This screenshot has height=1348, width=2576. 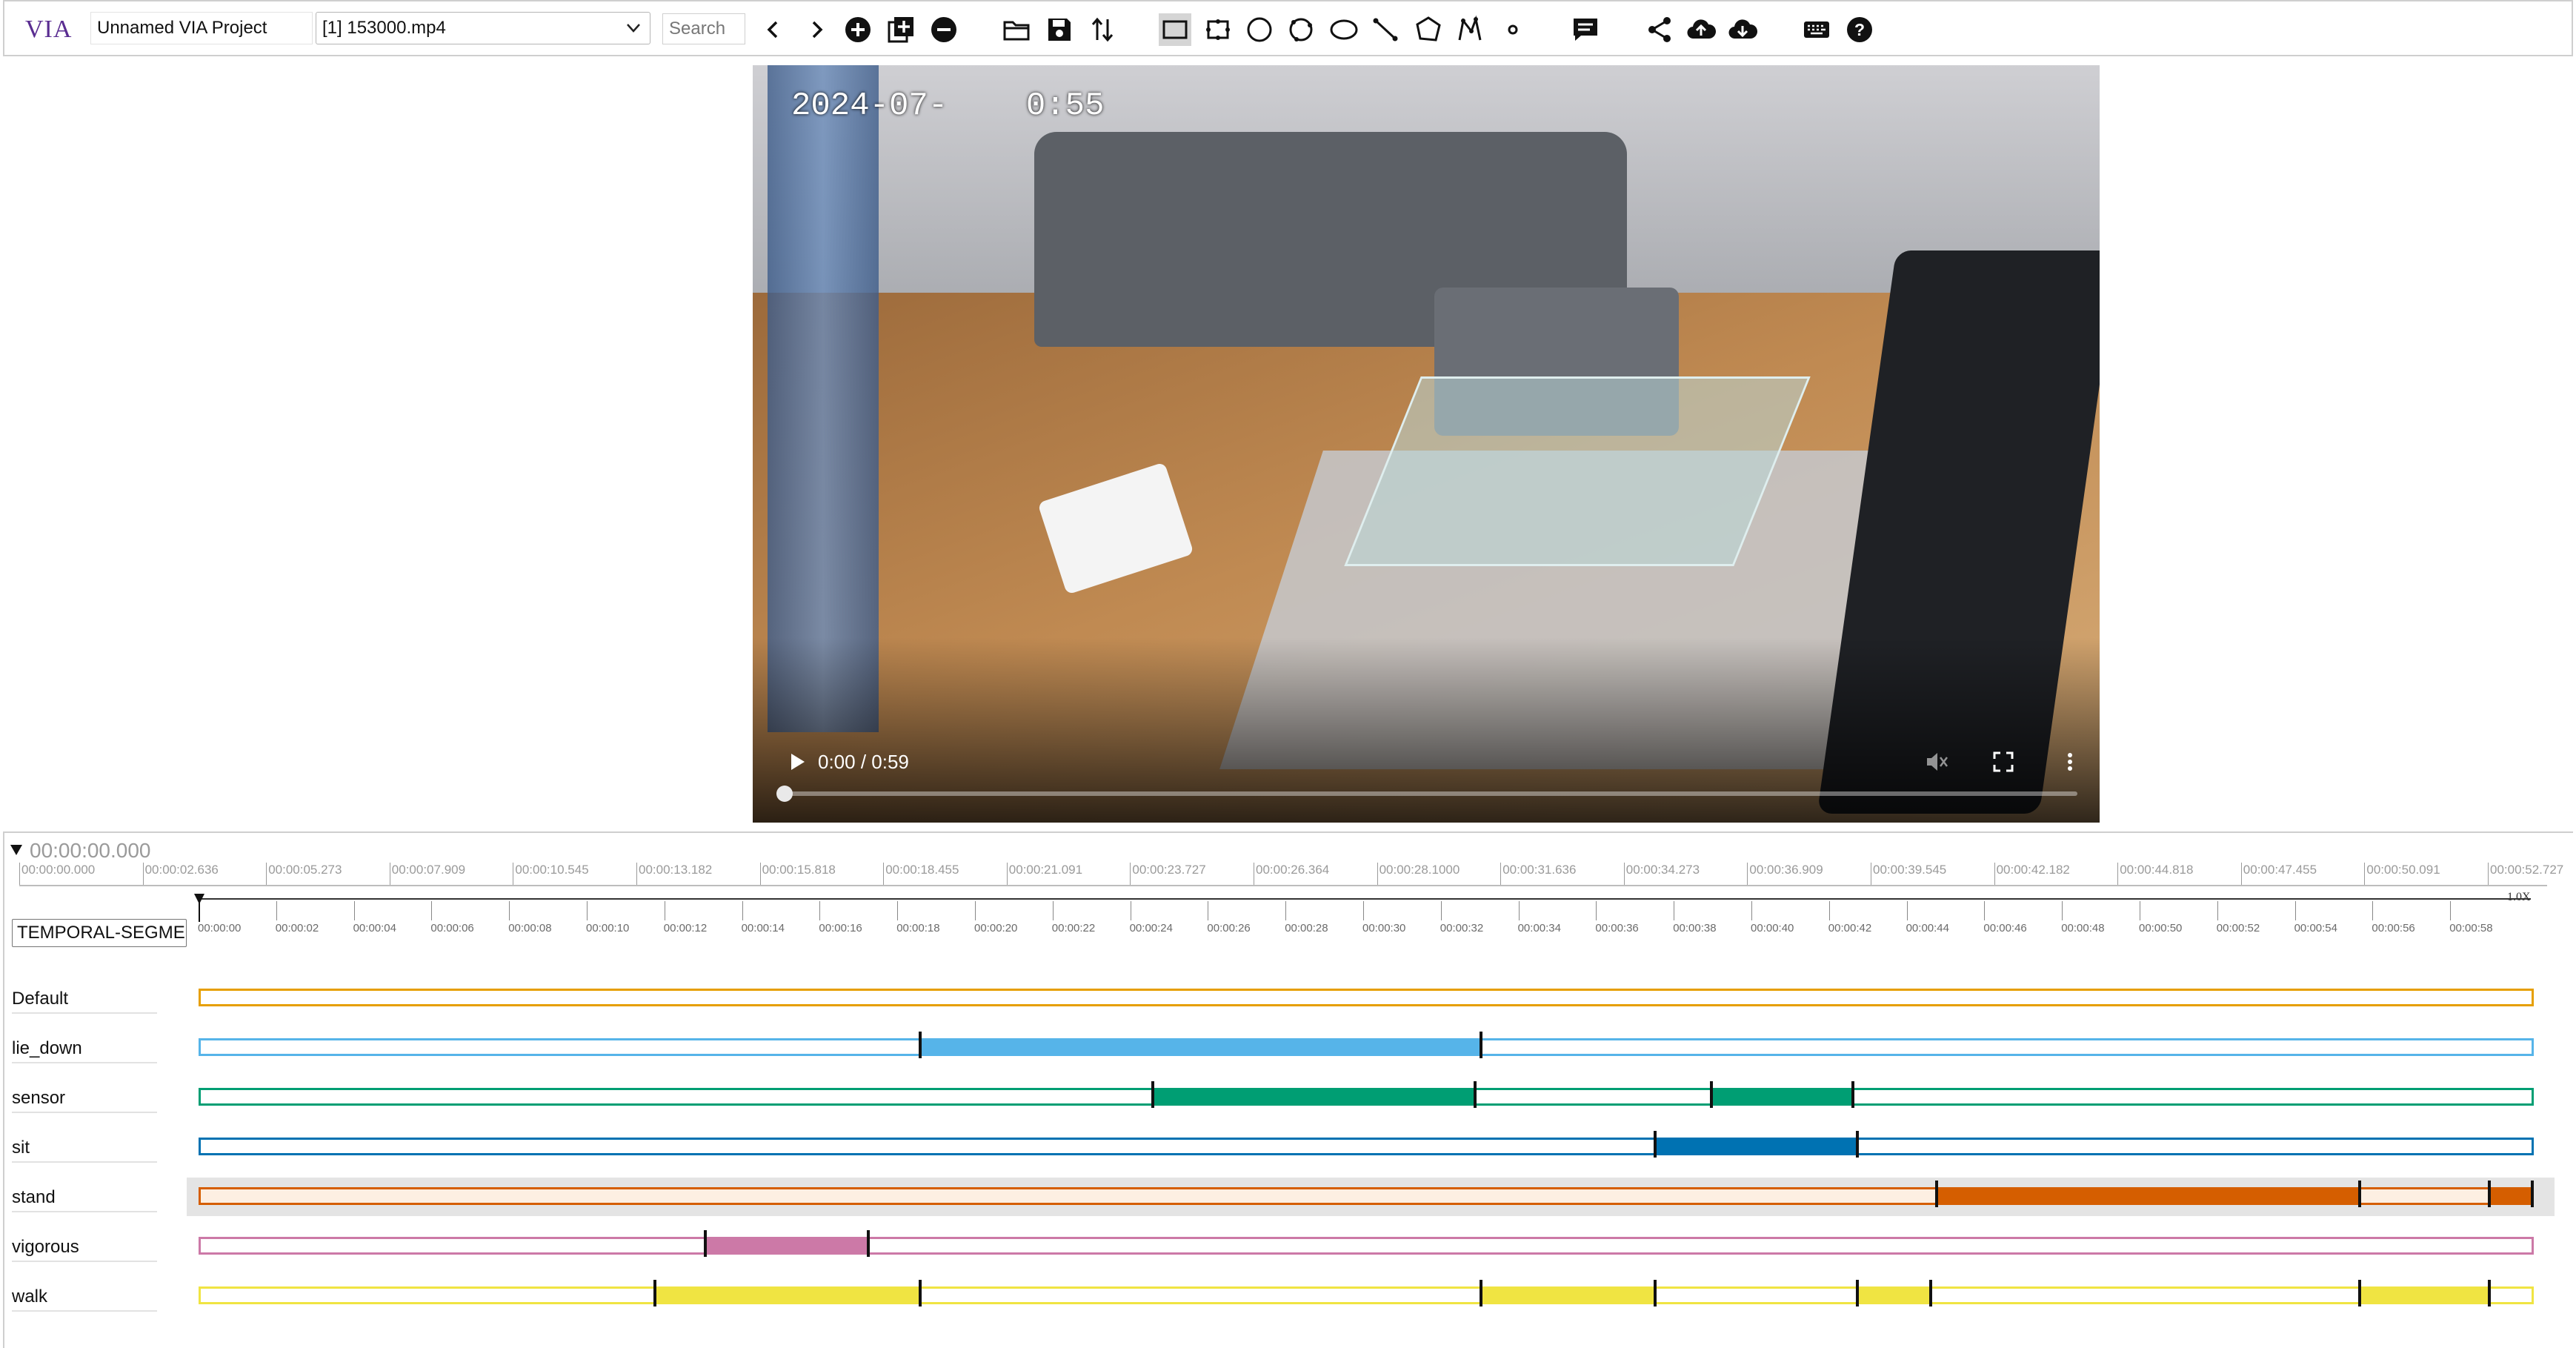 I want to click on full-ruler-tick: 00:00:13.182, so click(x=674, y=874).